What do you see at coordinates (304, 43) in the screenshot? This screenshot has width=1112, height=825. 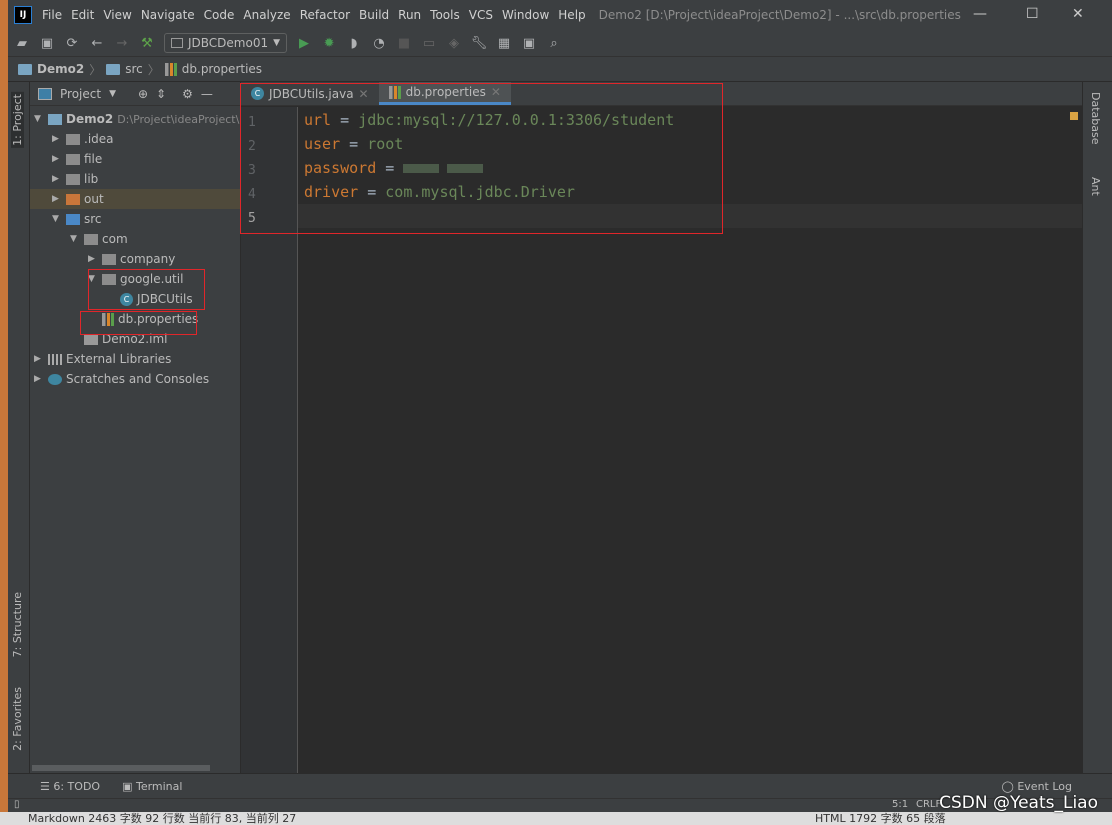 I see `run-icon: ▶` at bounding box center [304, 43].